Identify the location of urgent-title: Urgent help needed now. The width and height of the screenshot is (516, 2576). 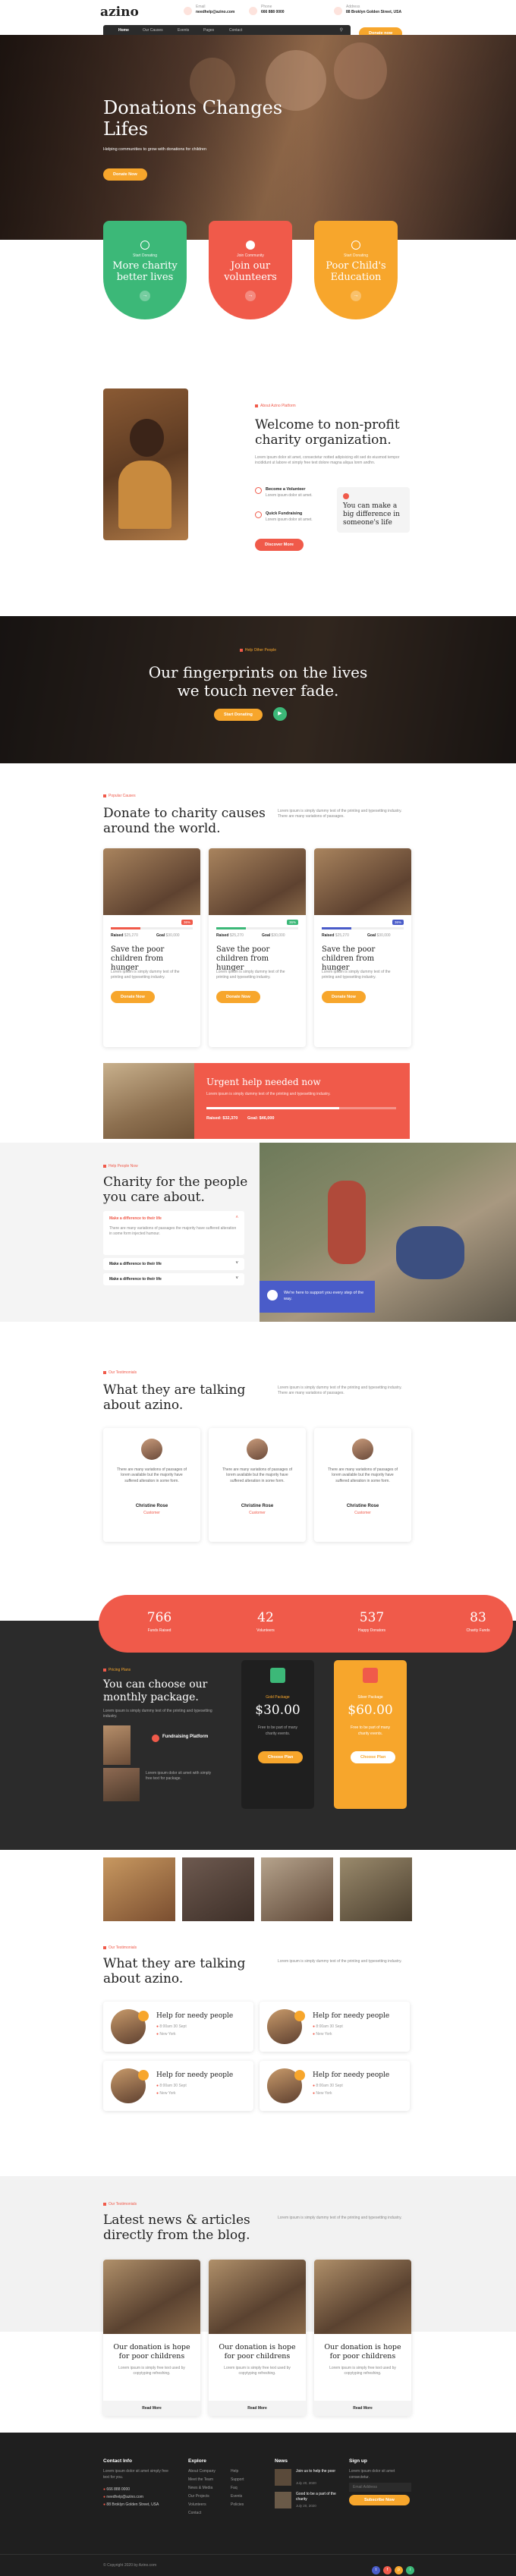
(263, 1082).